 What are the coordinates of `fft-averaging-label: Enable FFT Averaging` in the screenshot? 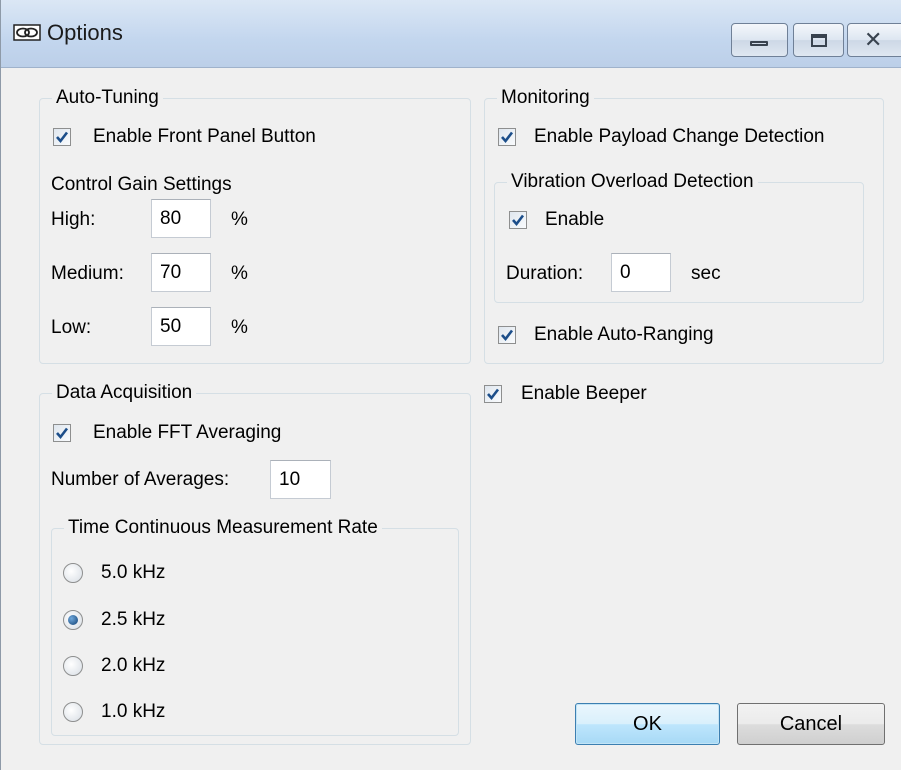 It's located at (187, 432).